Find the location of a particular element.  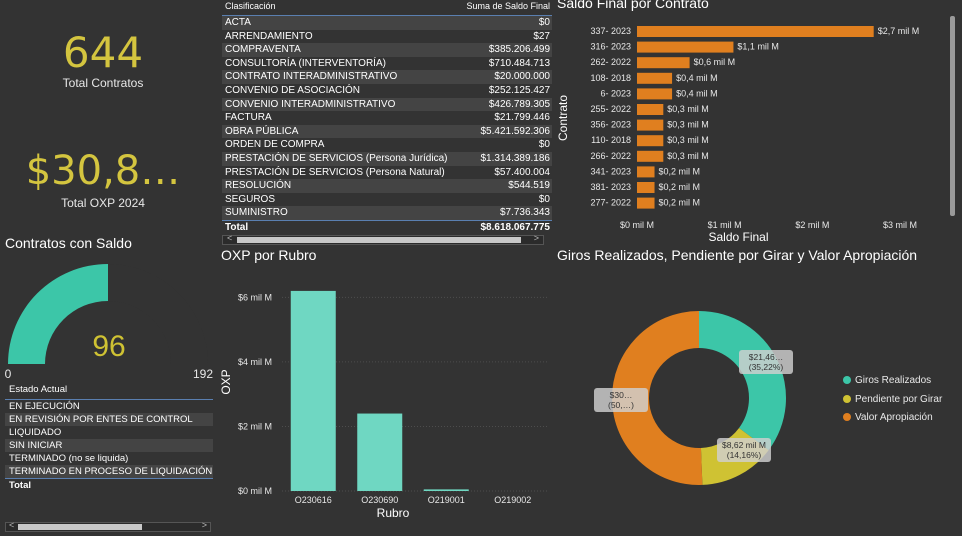

data-label-percent: (14,16%) is located at coordinates (744, 455).